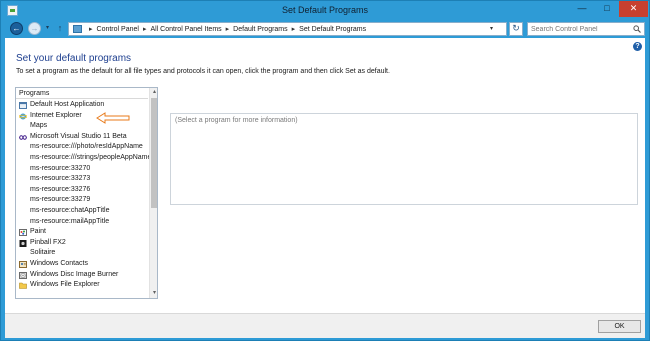  Describe the element at coordinates (325, 325) in the screenshot. I see `footer-bar: OK` at that location.